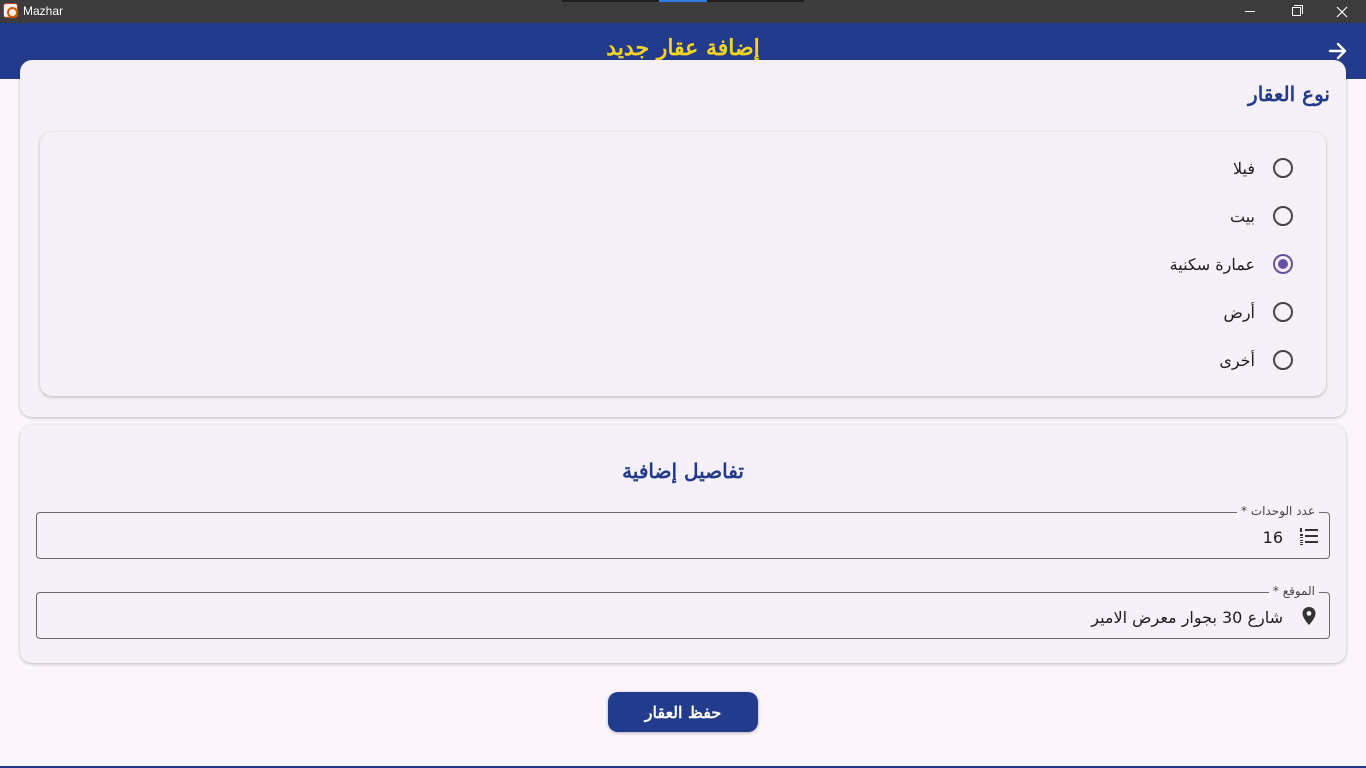 The height and width of the screenshot is (768, 1366). Describe the element at coordinates (43, 11) in the screenshot. I see `window-title: Mazhar` at that location.